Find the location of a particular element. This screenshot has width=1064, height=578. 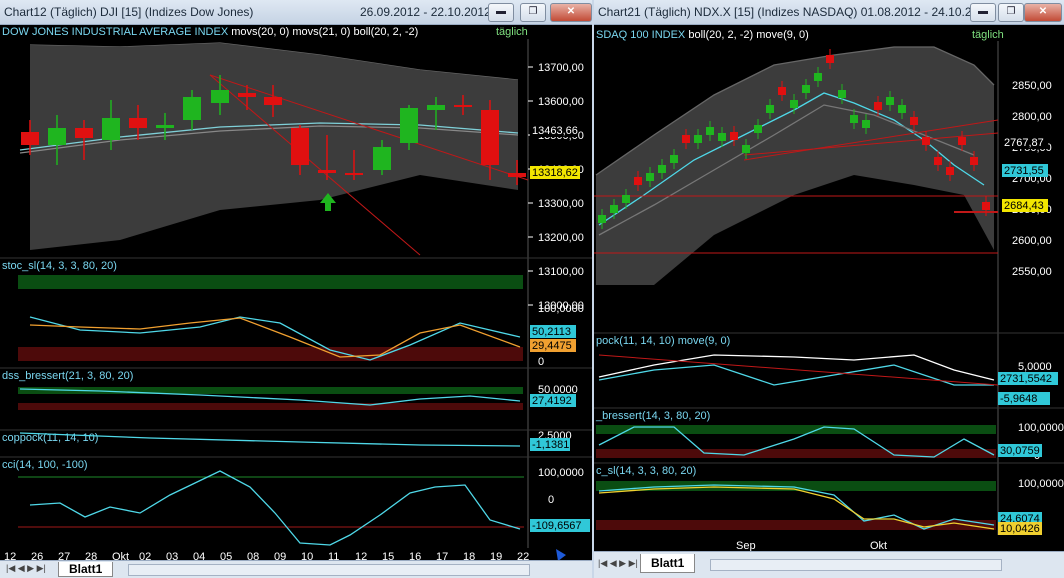

dss-badge: 27,4192 is located at coordinates (552, 401).